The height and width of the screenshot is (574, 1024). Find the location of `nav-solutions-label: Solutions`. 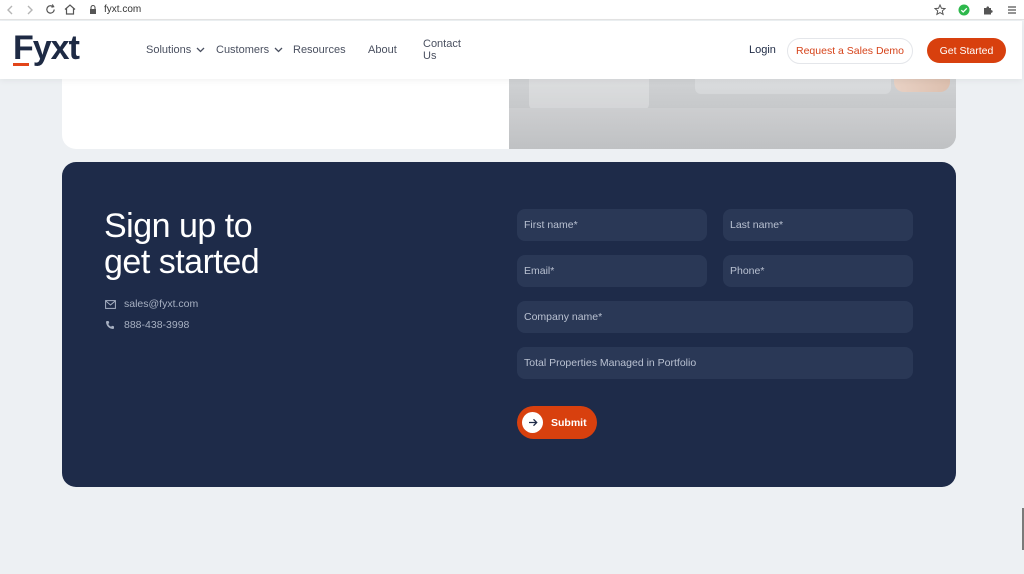

nav-solutions-label: Solutions is located at coordinates (169, 50).